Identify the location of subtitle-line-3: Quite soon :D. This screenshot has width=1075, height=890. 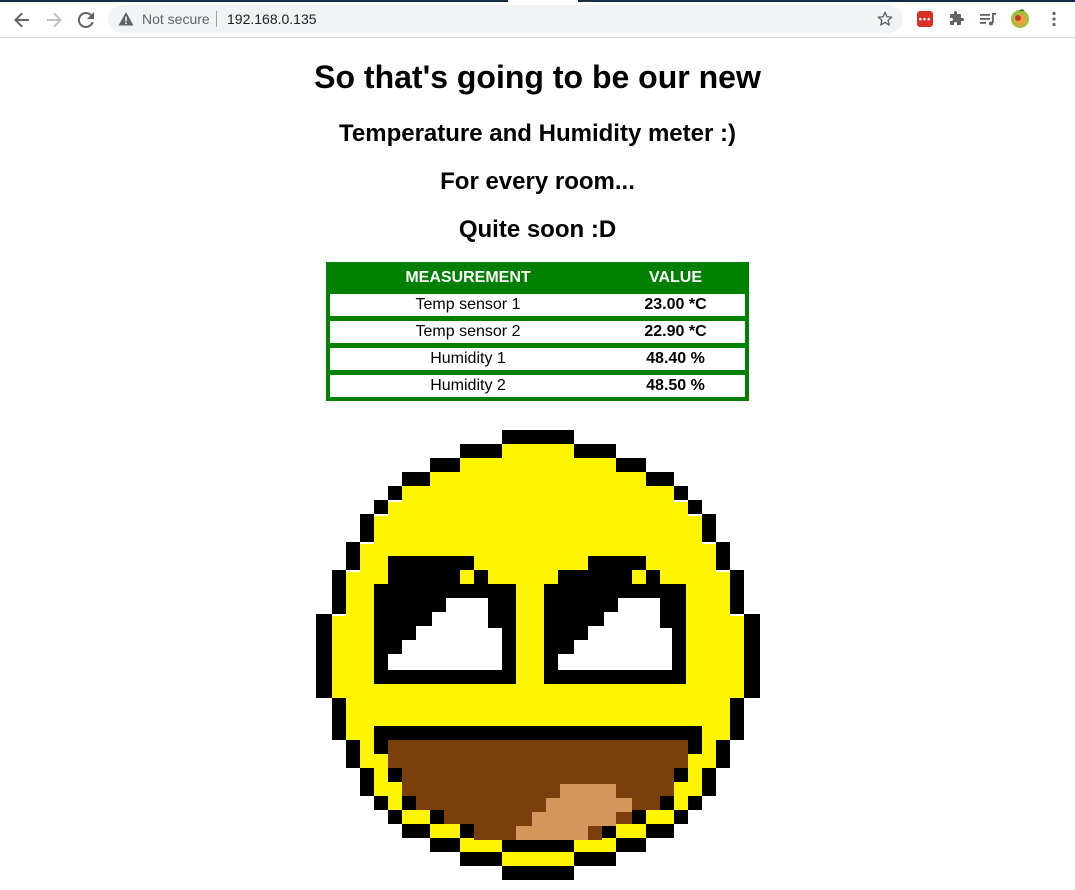
(537, 229).